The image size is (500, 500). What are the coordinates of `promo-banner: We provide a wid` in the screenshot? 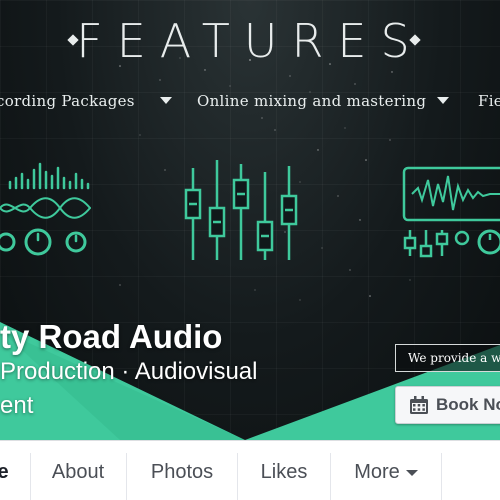 It's located at (447, 358).